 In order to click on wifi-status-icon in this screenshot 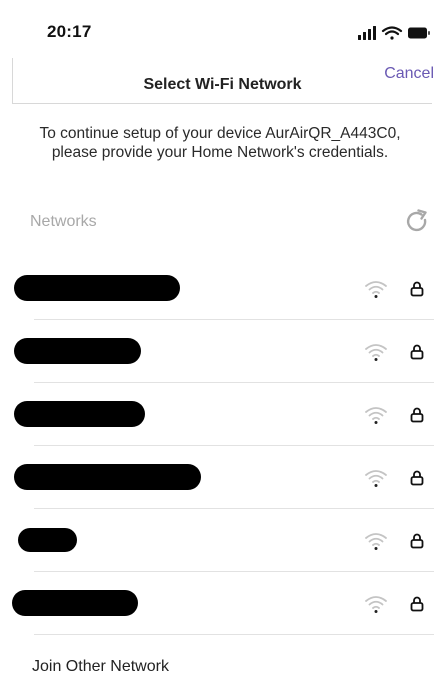, I will do `click(392, 33)`.